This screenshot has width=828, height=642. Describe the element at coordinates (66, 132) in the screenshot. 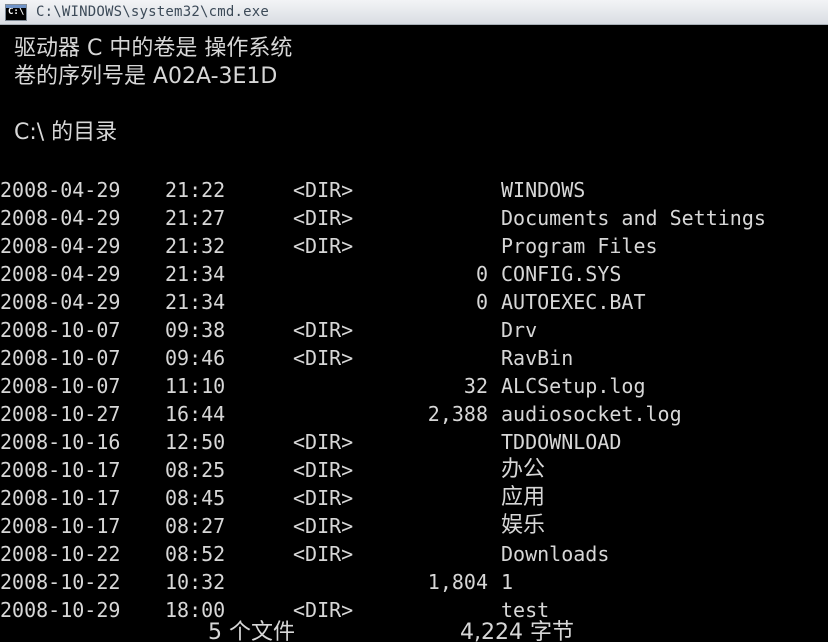

I see `directory-of-line: C:\ 的目录` at that location.